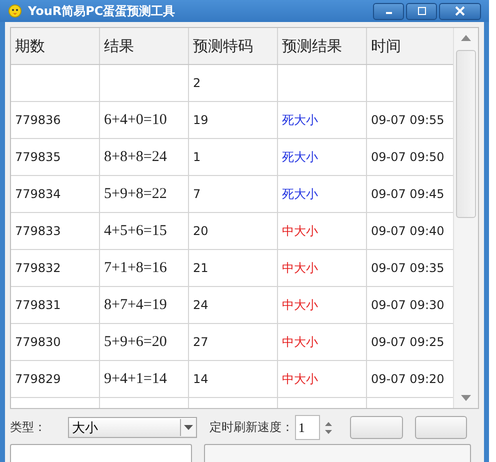  I want to click on column-header: 预测结果, so click(322, 46).